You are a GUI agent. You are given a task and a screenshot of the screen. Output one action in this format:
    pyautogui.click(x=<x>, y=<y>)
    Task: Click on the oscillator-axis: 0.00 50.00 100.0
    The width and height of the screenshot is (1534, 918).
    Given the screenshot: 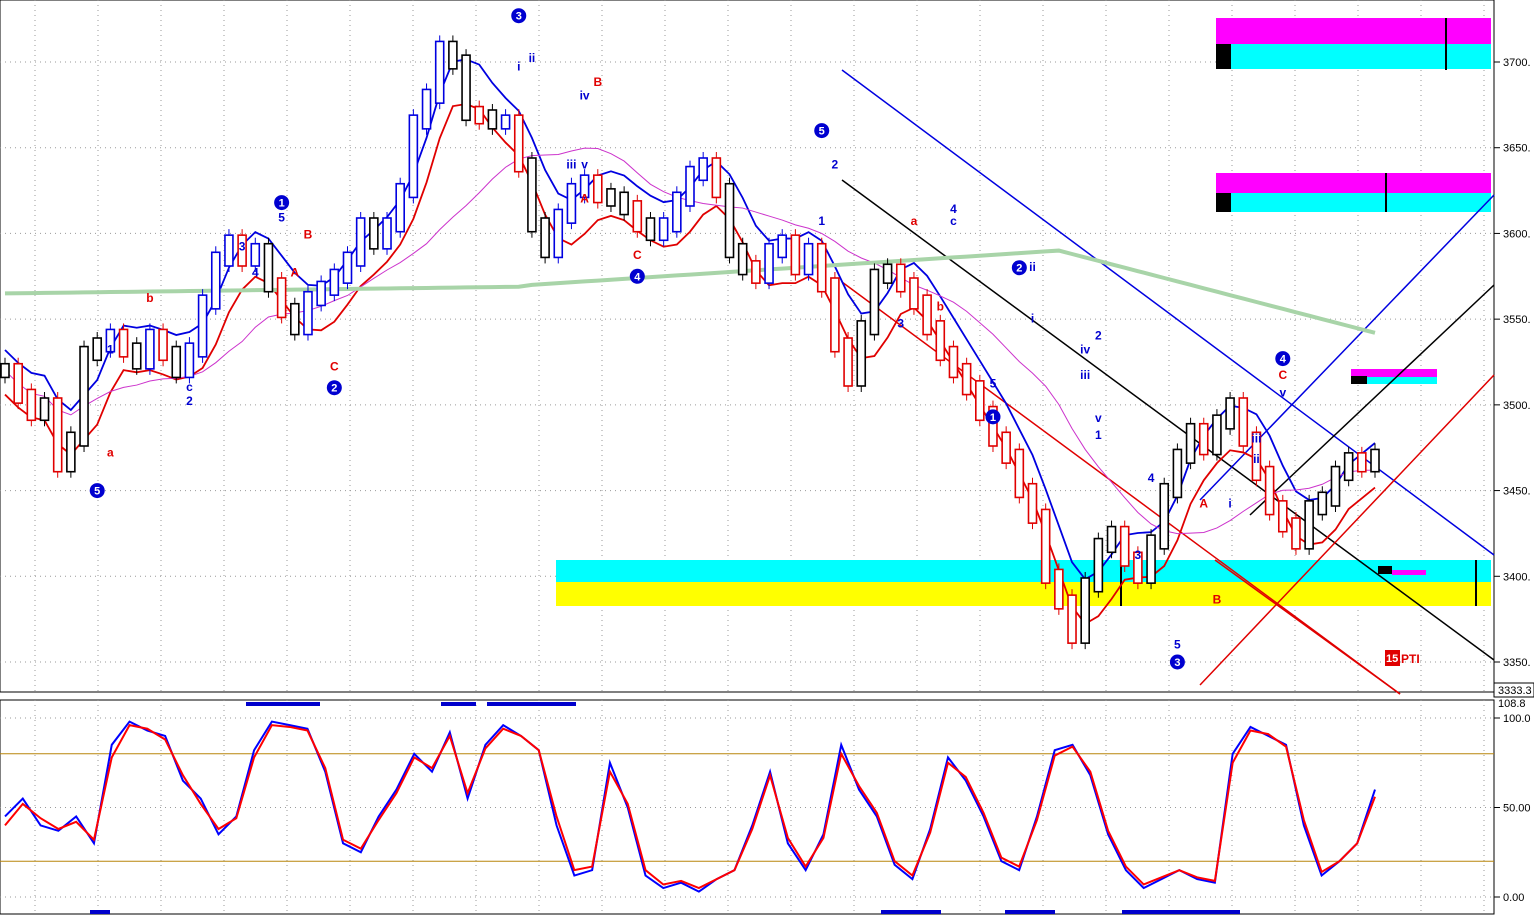 What is the action you would take?
    pyautogui.click(x=1512, y=808)
    